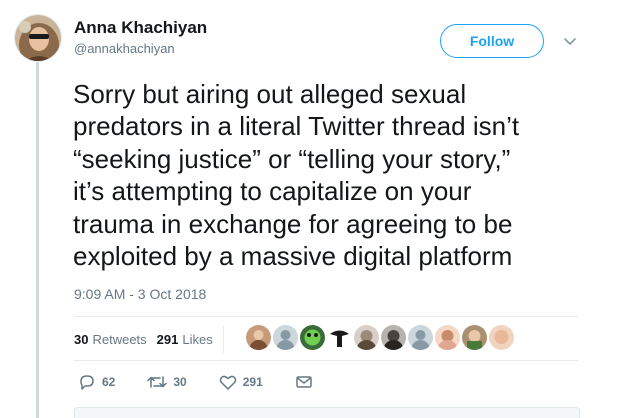  What do you see at coordinates (119, 339) in the screenshot?
I see `retweets-label: Retweets` at bounding box center [119, 339].